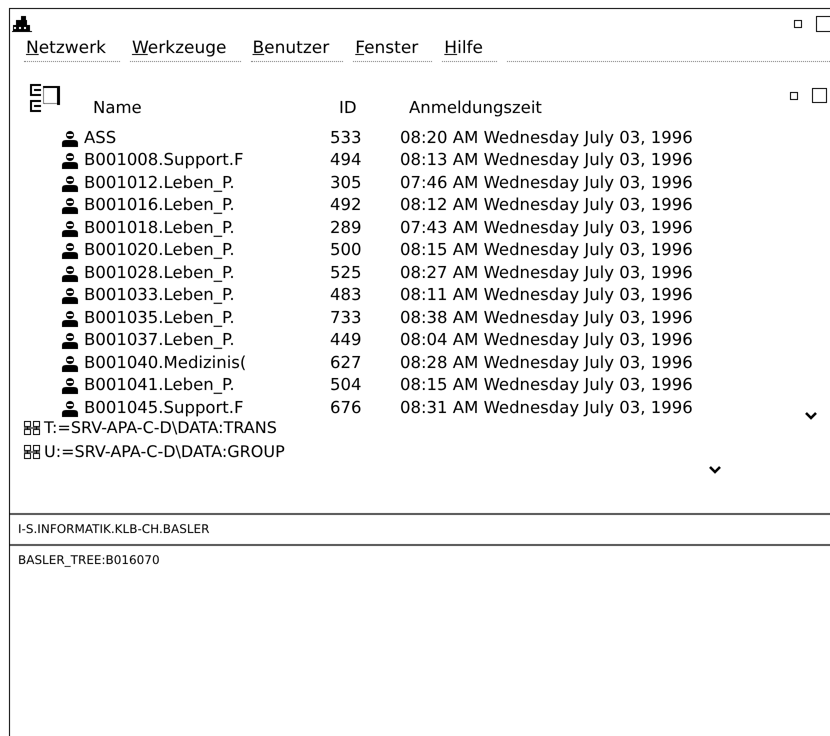 This screenshot has height=736, width=830. What do you see at coordinates (546, 273) in the screenshot?
I see `login-time: 08:27 AM Wednesday July 03, 1996` at bounding box center [546, 273].